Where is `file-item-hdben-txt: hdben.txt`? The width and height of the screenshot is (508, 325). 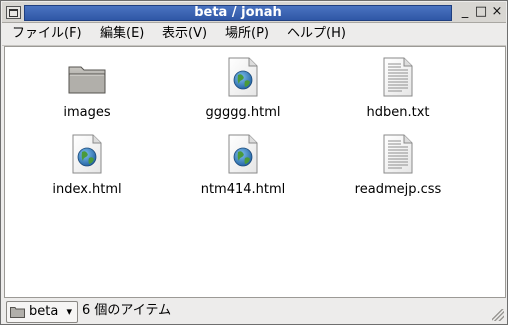
file-item-hdben-txt: hdben.txt is located at coordinates (398, 87).